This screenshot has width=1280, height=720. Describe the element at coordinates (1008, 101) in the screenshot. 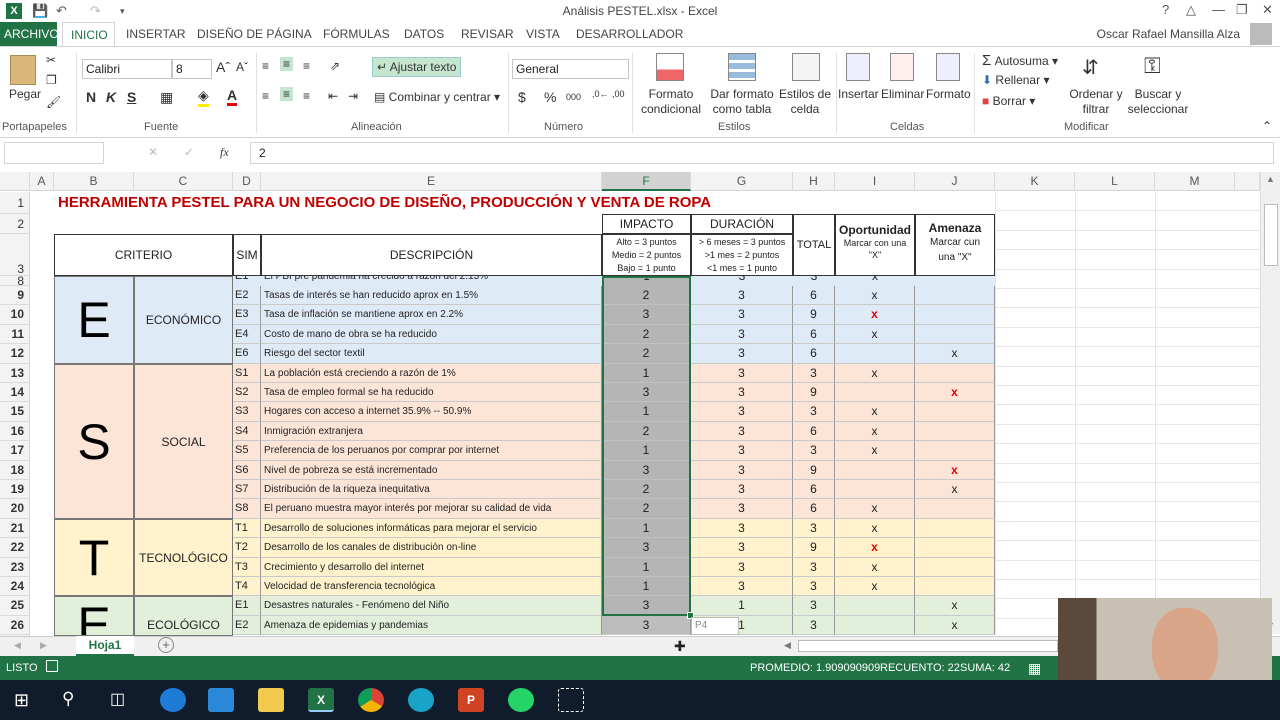

I see `clear-button: ■ Borrar ▾` at that location.